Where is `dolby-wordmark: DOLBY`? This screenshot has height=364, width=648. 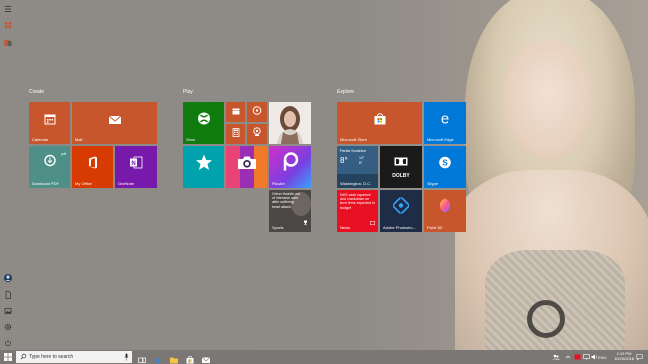
dolby-wordmark: DOLBY is located at coordinates (401, 176).